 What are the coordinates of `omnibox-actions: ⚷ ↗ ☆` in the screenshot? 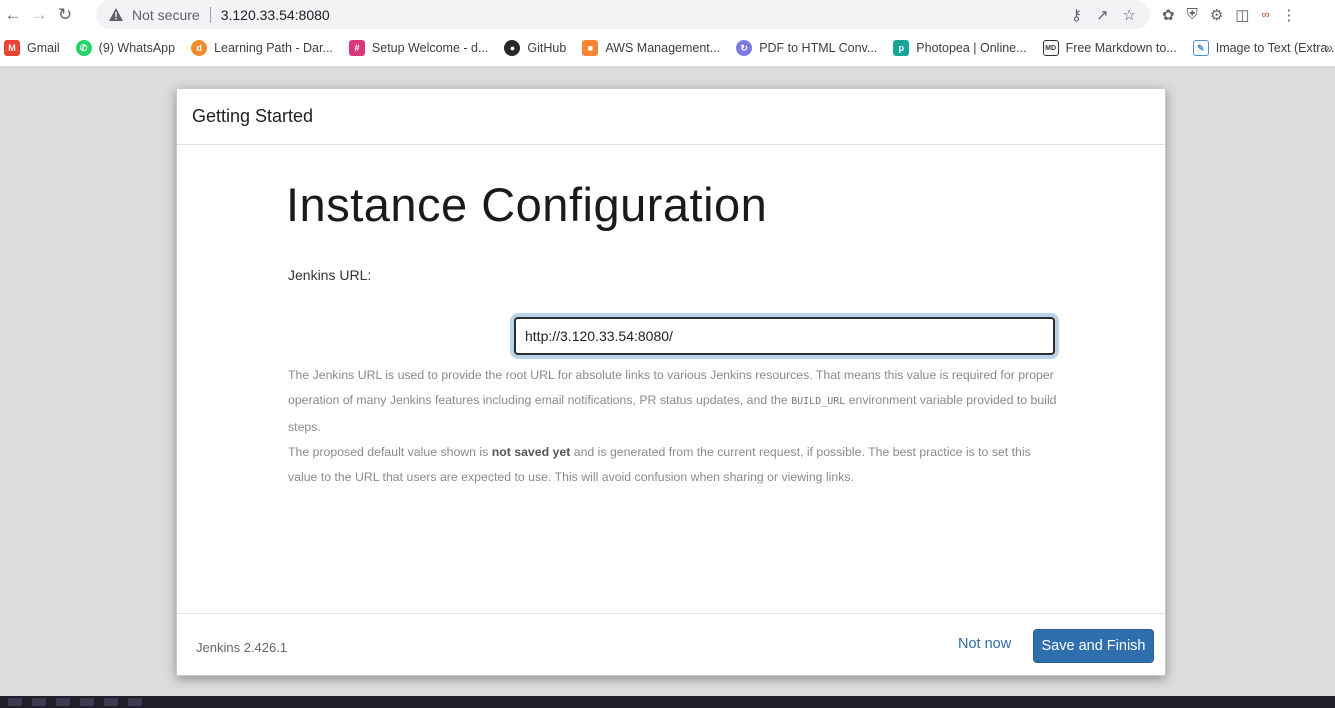 It's located at (1103, 14).